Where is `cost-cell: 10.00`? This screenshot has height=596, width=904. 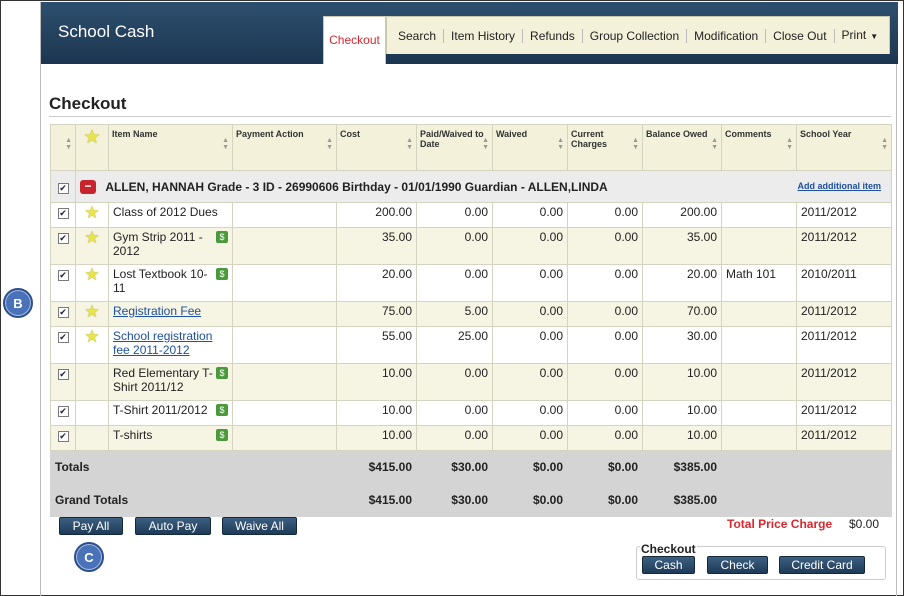
cost-cell: 10.00 is located at coordinates (376, 382).